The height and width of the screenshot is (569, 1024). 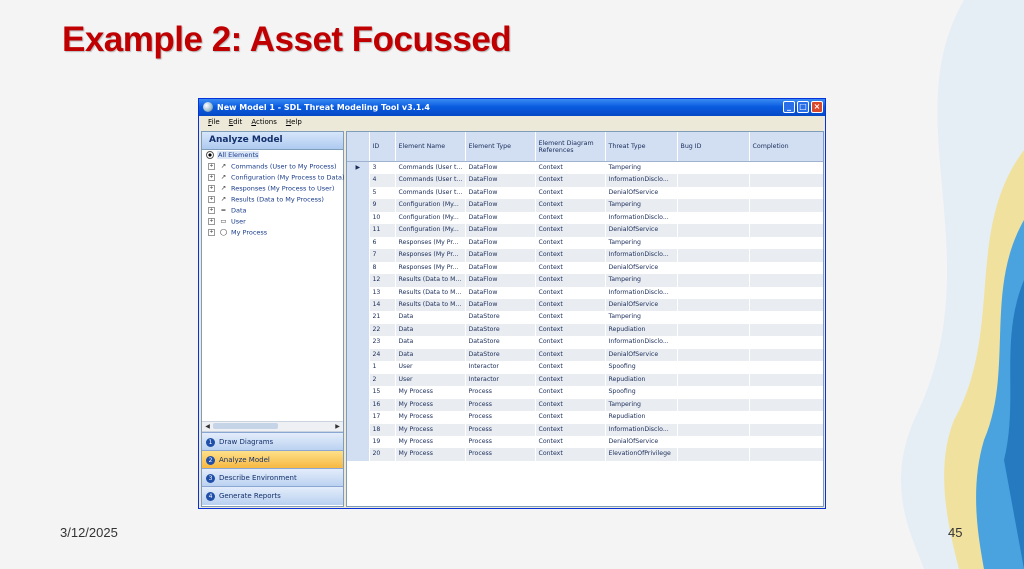 What do you see at coordinates (223, 221) in the screenshot?
I see `interactor-icon: ▭` at bounding box center [223, 221].